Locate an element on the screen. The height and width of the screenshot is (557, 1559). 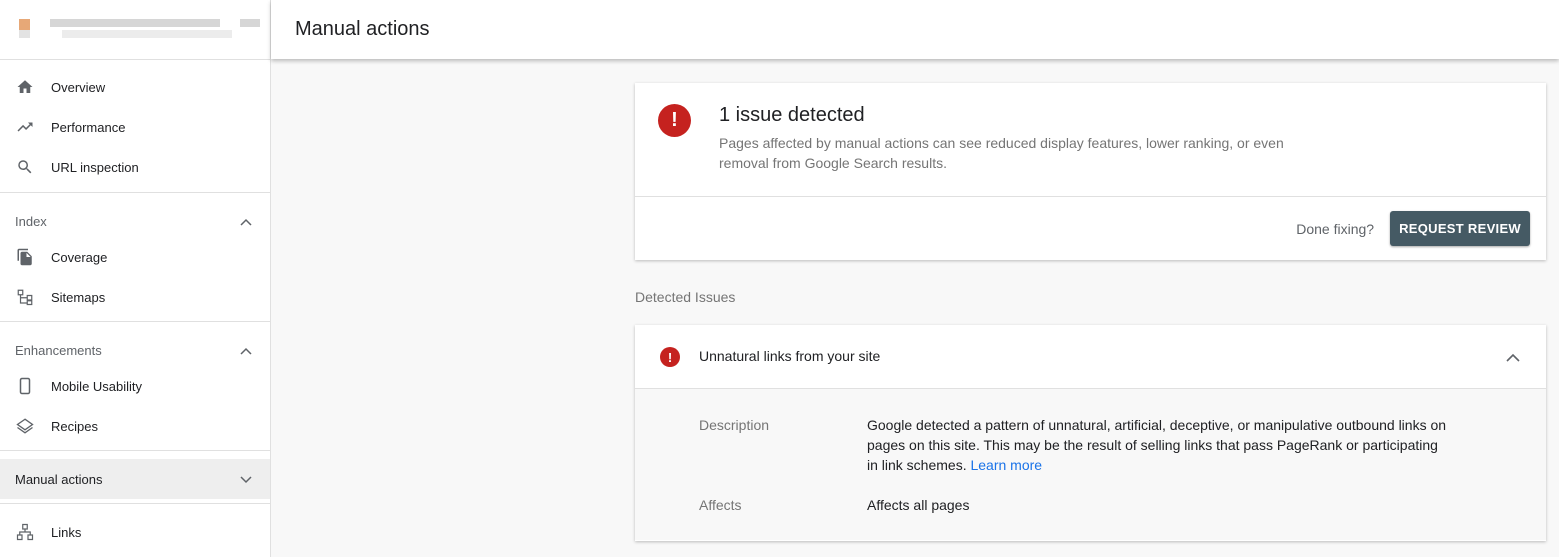
sidebar-item-links: Links is located at coordinates (135, 532).